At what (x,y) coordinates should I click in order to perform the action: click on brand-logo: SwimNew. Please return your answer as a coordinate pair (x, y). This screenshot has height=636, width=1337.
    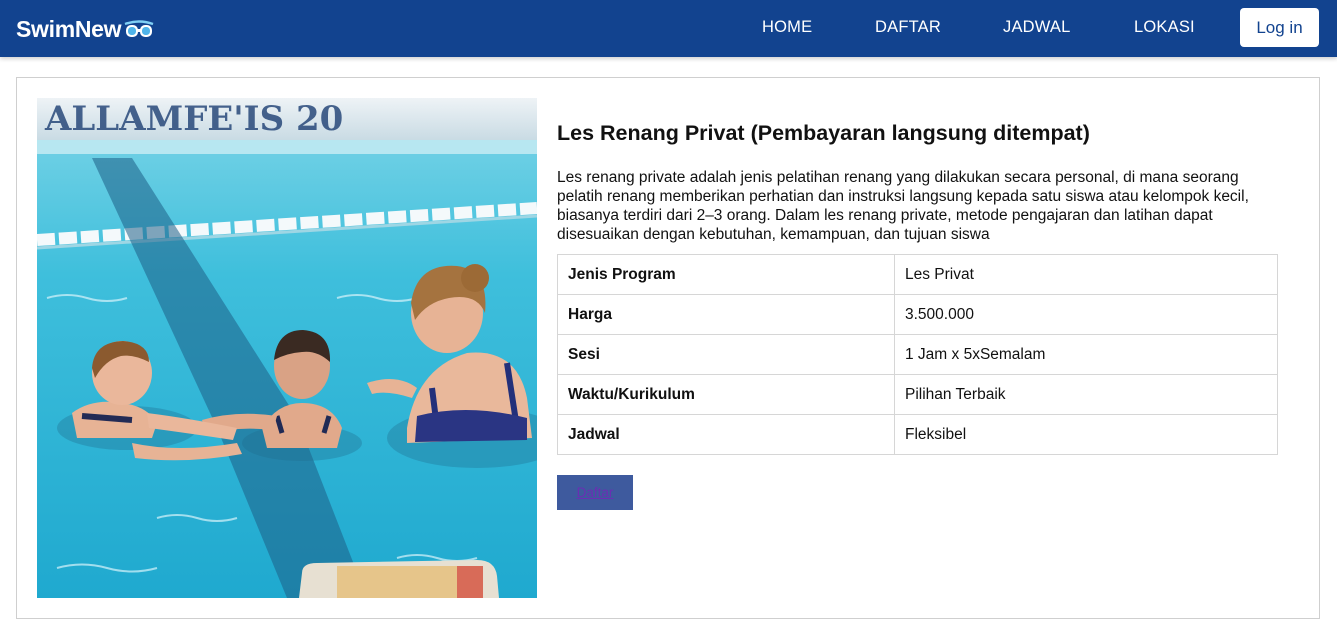
    Looking at the image, I should click on (85, 29).